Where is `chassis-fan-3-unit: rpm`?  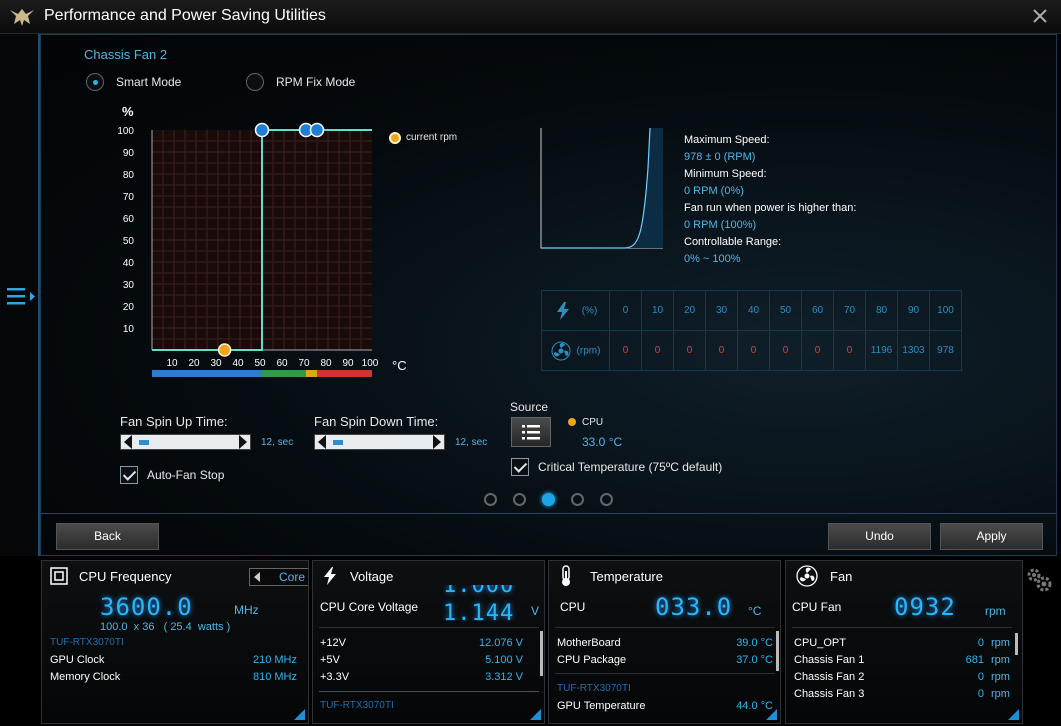
chassis-fan-3-unit: rpm is located at coordinates (1000, 694).